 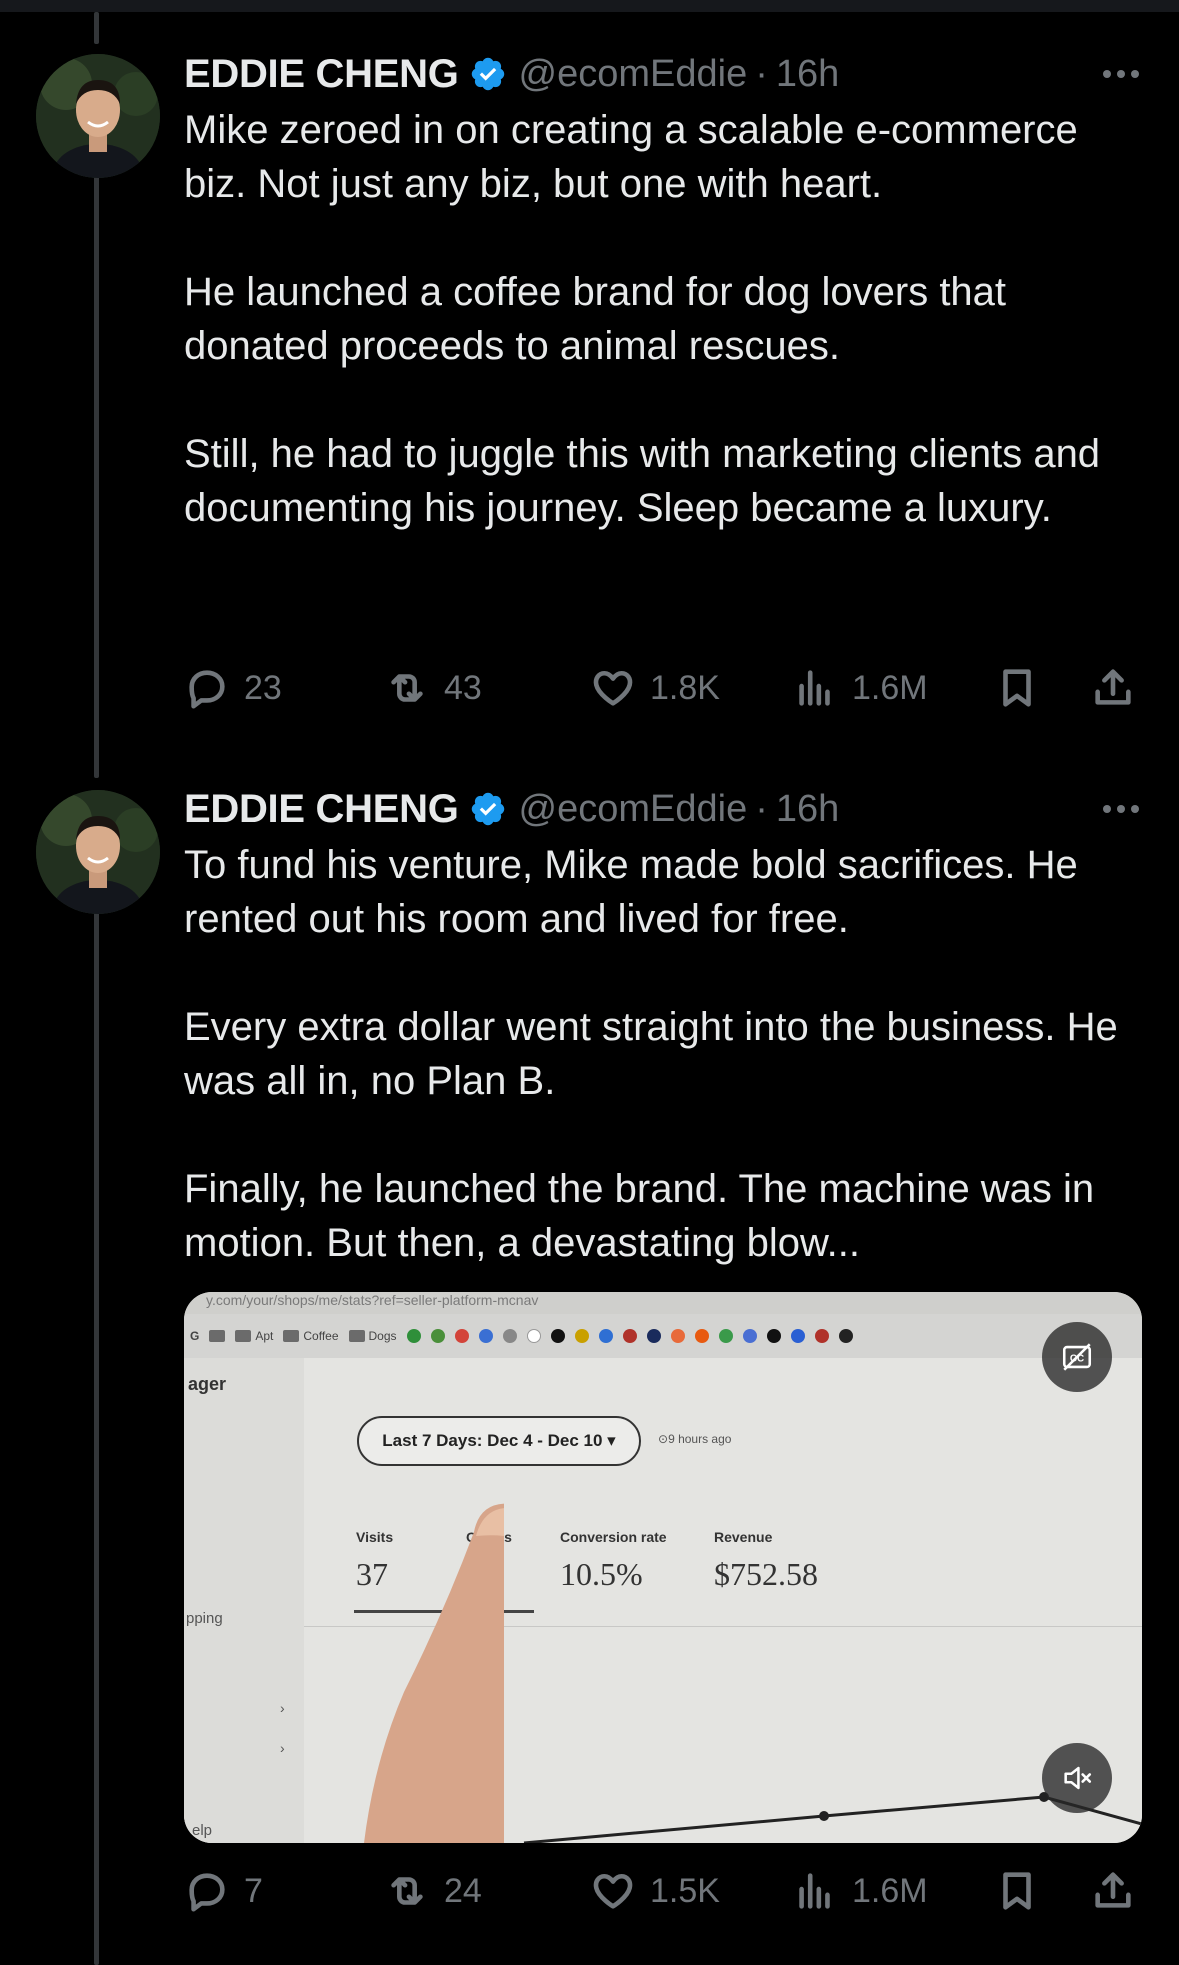 I want to click on like-count: 1.8K, so click(x=685, y=687).